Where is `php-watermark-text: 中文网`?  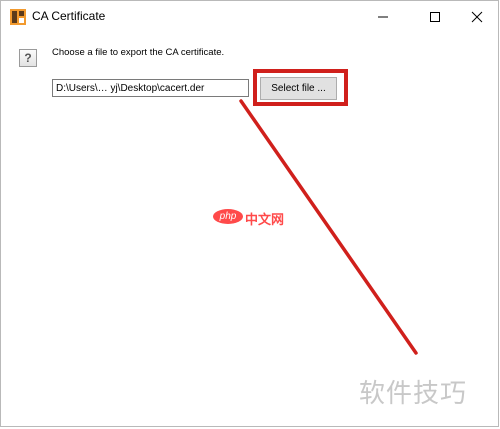 php-watermark-text: 中文网 is located at coordinates (265, 219).